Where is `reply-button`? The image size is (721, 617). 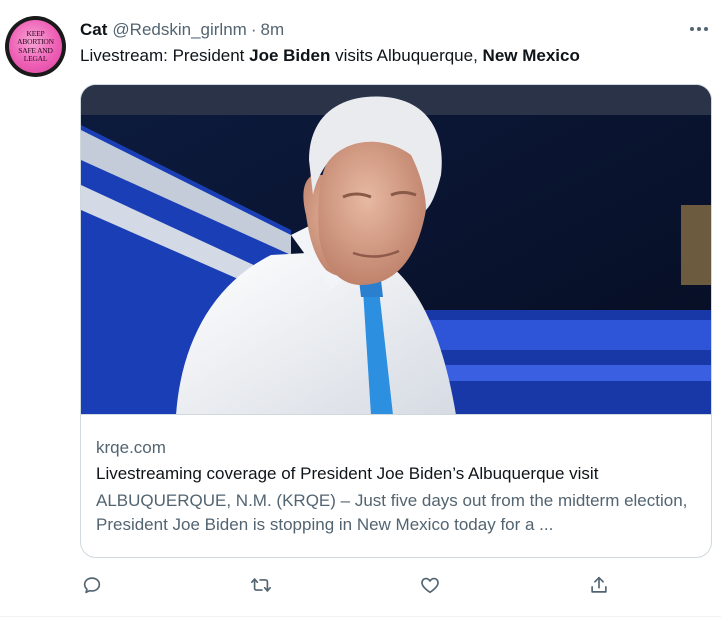 reply-button is located at coordinates (92, 585).